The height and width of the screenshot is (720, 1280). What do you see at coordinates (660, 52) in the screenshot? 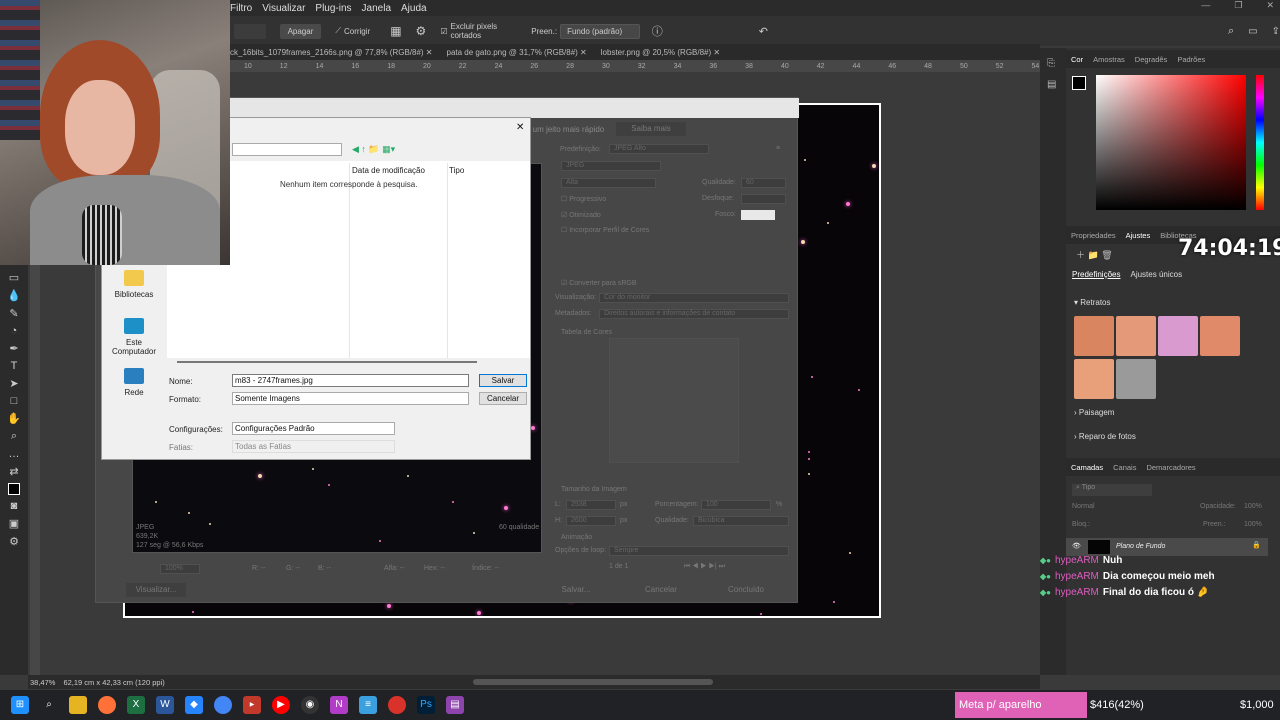
I see `tab-document-3: lobster.png @ 20,5% (RGB/8#) ✕` at bounding box center [660, 52].